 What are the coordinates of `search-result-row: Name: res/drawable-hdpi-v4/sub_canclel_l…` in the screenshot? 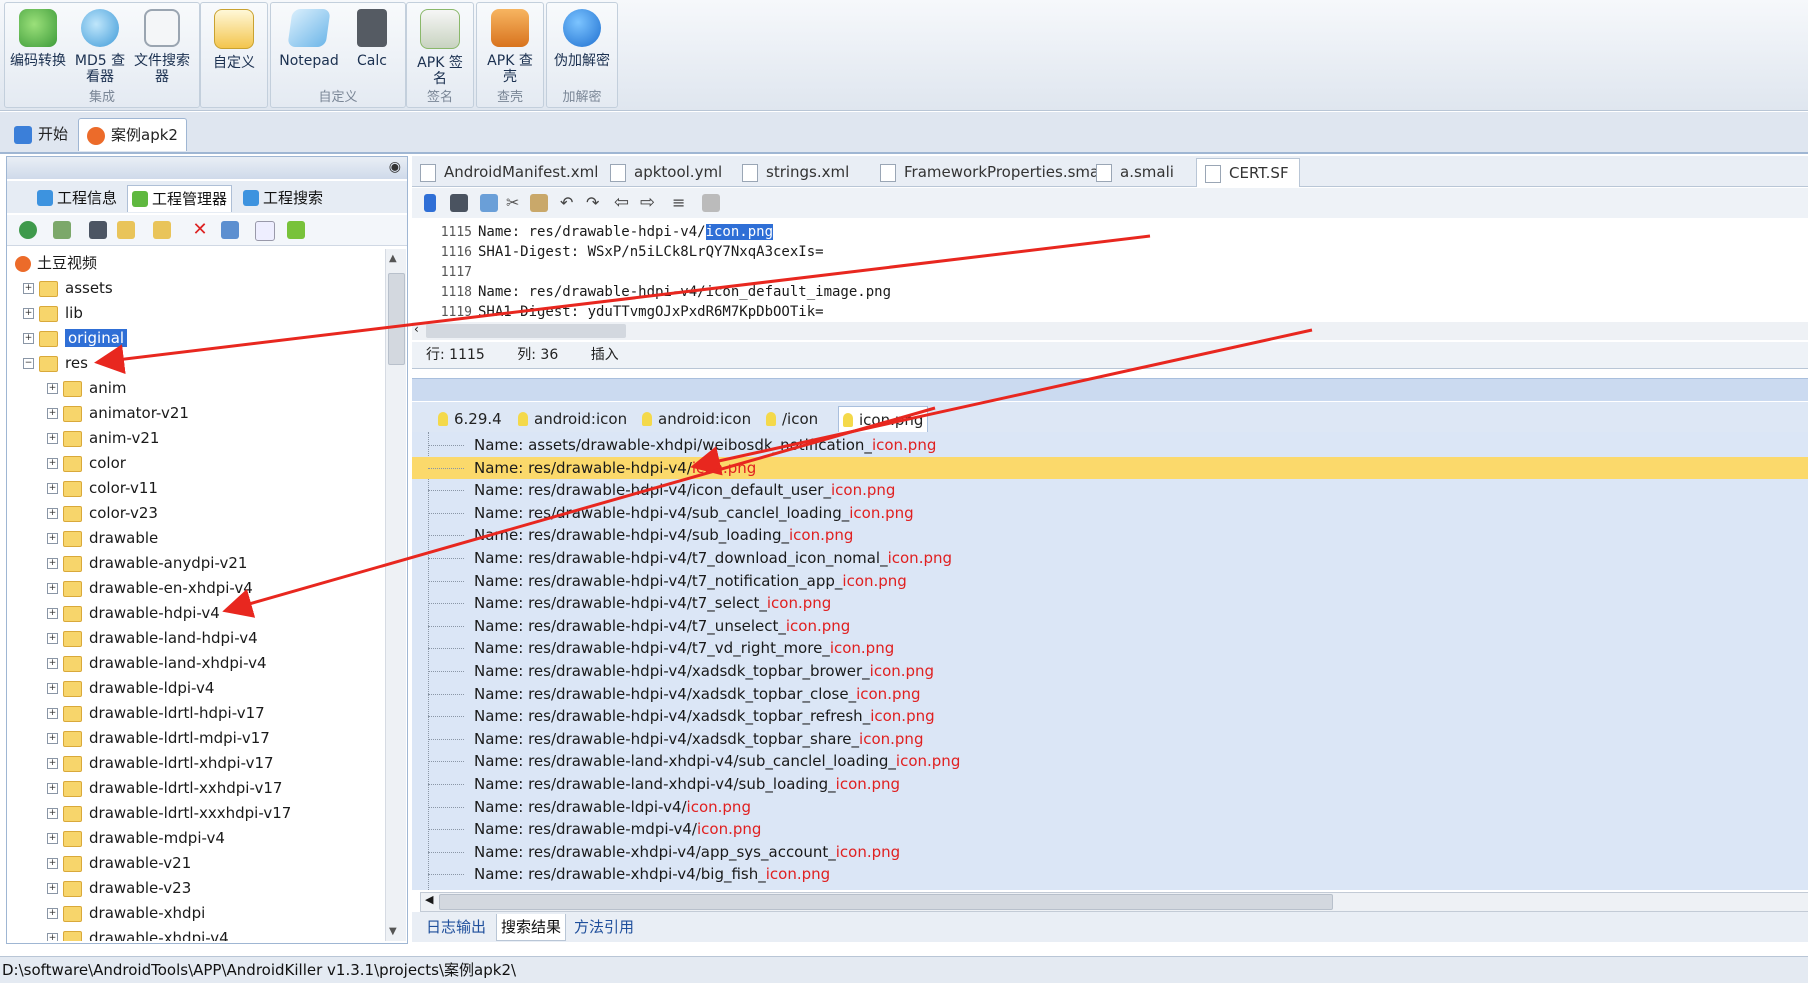 It's located at (1110, 513).